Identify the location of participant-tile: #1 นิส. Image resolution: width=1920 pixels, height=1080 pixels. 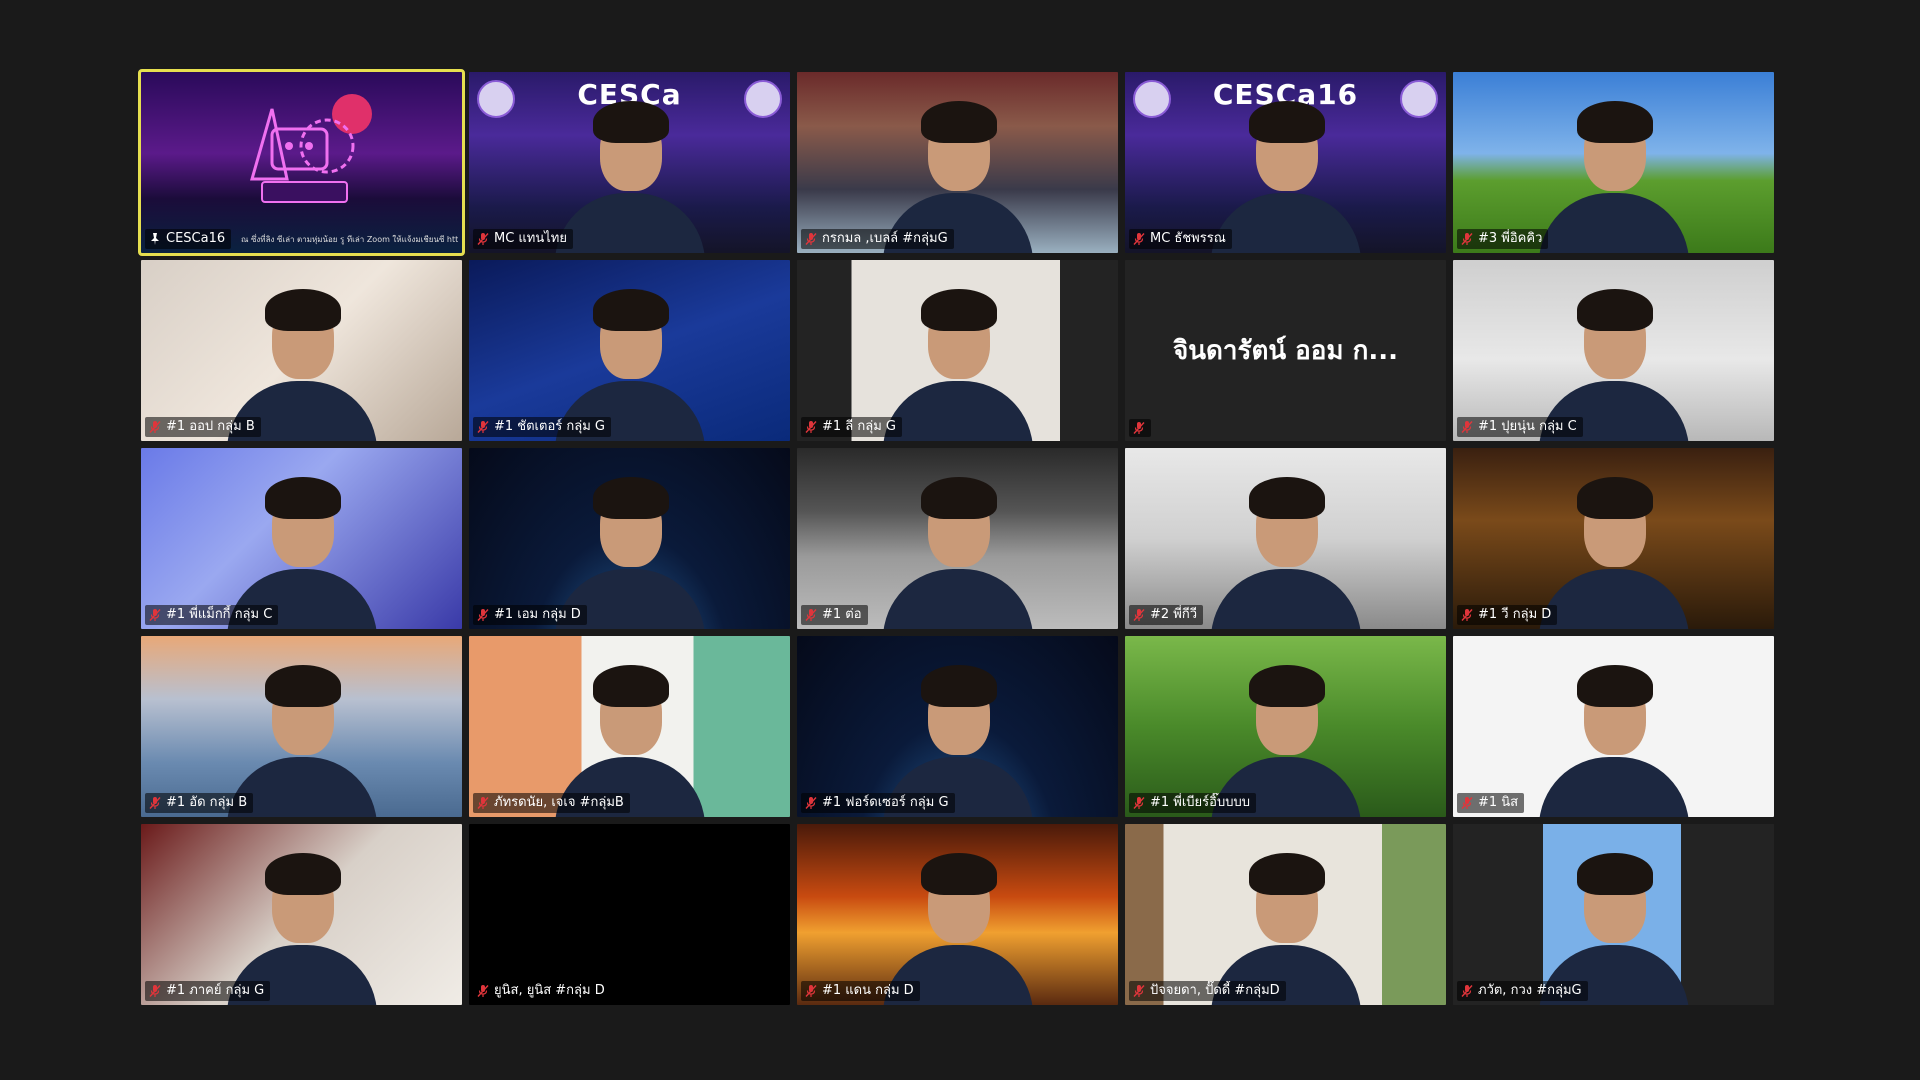
(1613, 726).